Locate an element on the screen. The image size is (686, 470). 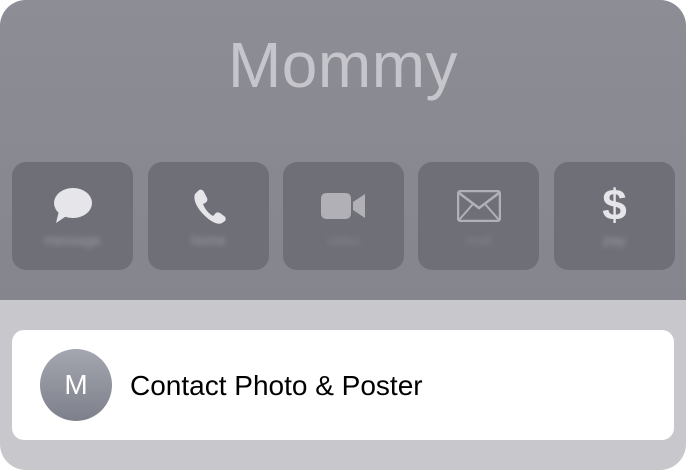
dollar-symbol: $ is located at coordinates (614, 205).